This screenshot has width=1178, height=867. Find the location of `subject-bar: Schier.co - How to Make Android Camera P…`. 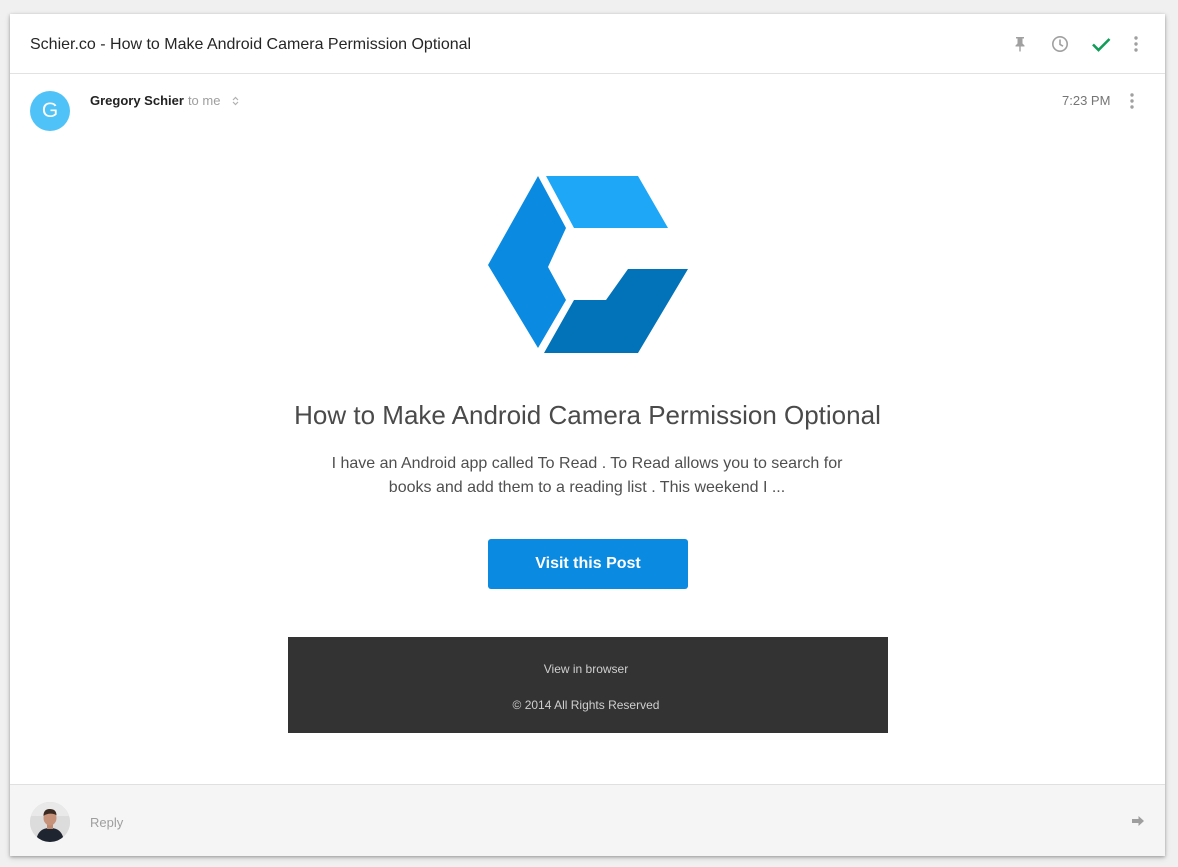

subject-bar: Schier.co - How to Make Android Camera P… is located at coordinates (587, 44).